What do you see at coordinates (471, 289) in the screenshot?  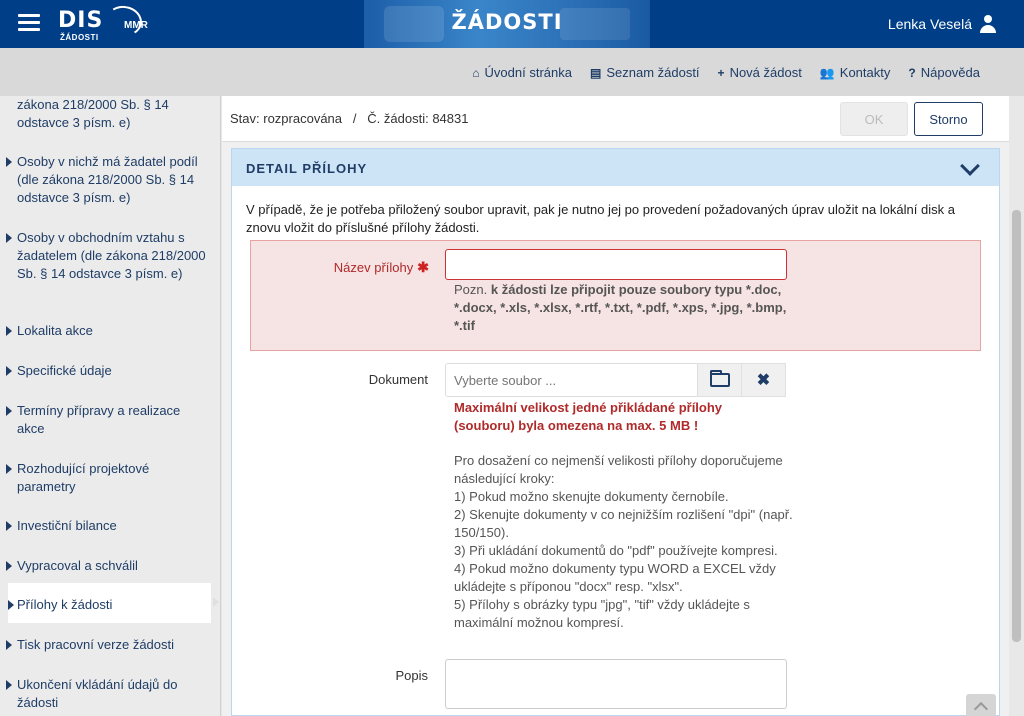 I see `note-prefix: Pozn.` at bounding box center [471, 289].